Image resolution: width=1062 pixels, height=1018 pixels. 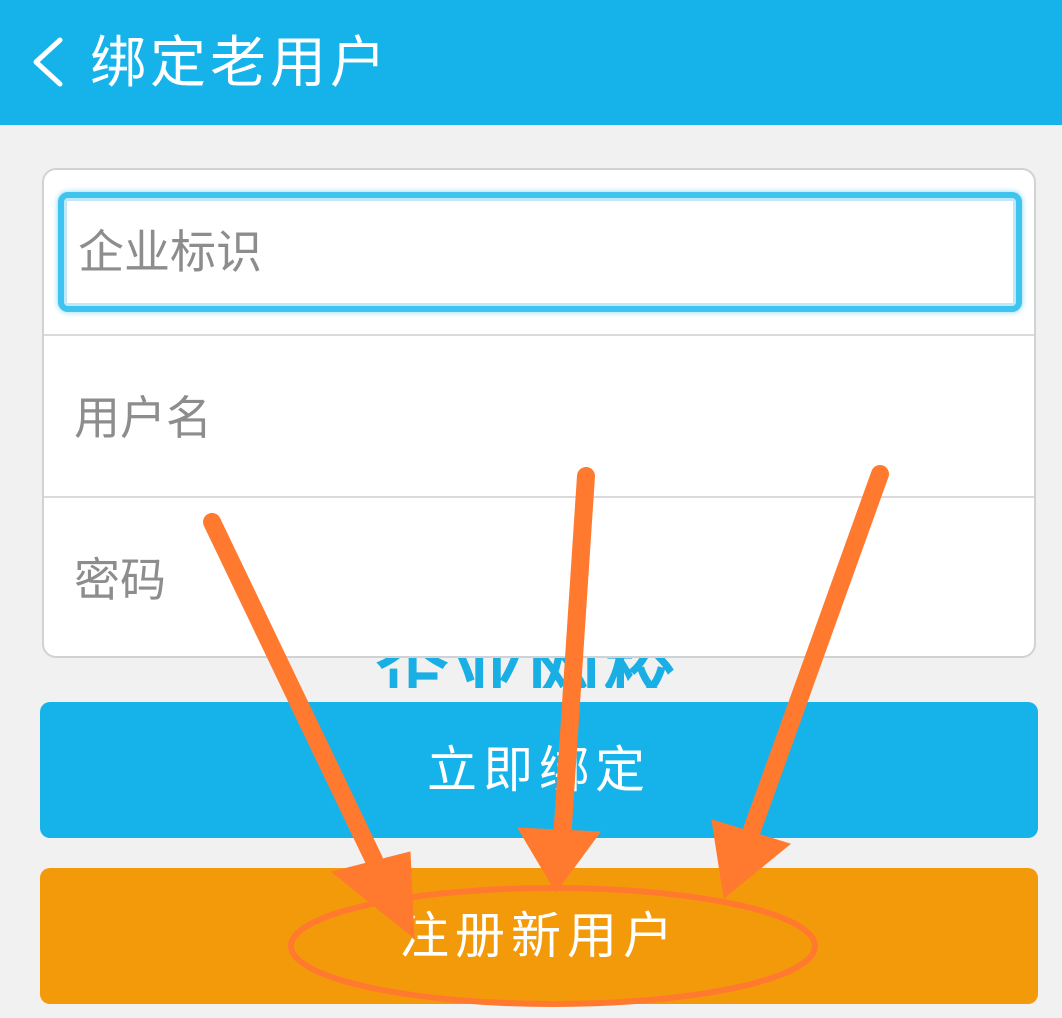 I want to click on bind-now-button: 立即绑定, so click(x=539, y=770).